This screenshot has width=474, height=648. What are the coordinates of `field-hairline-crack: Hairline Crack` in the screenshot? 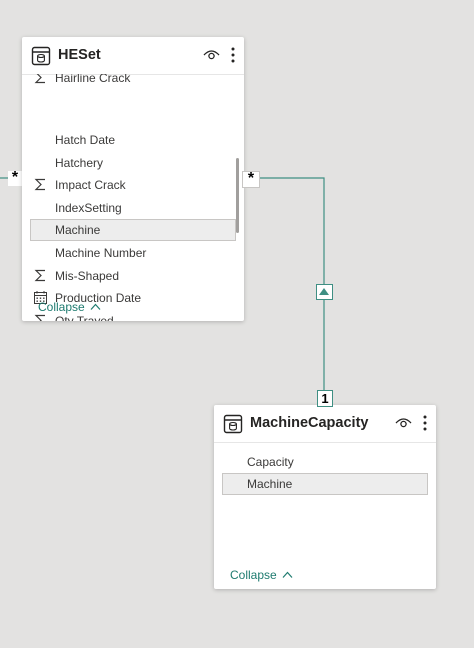 It's located at (133, 81).